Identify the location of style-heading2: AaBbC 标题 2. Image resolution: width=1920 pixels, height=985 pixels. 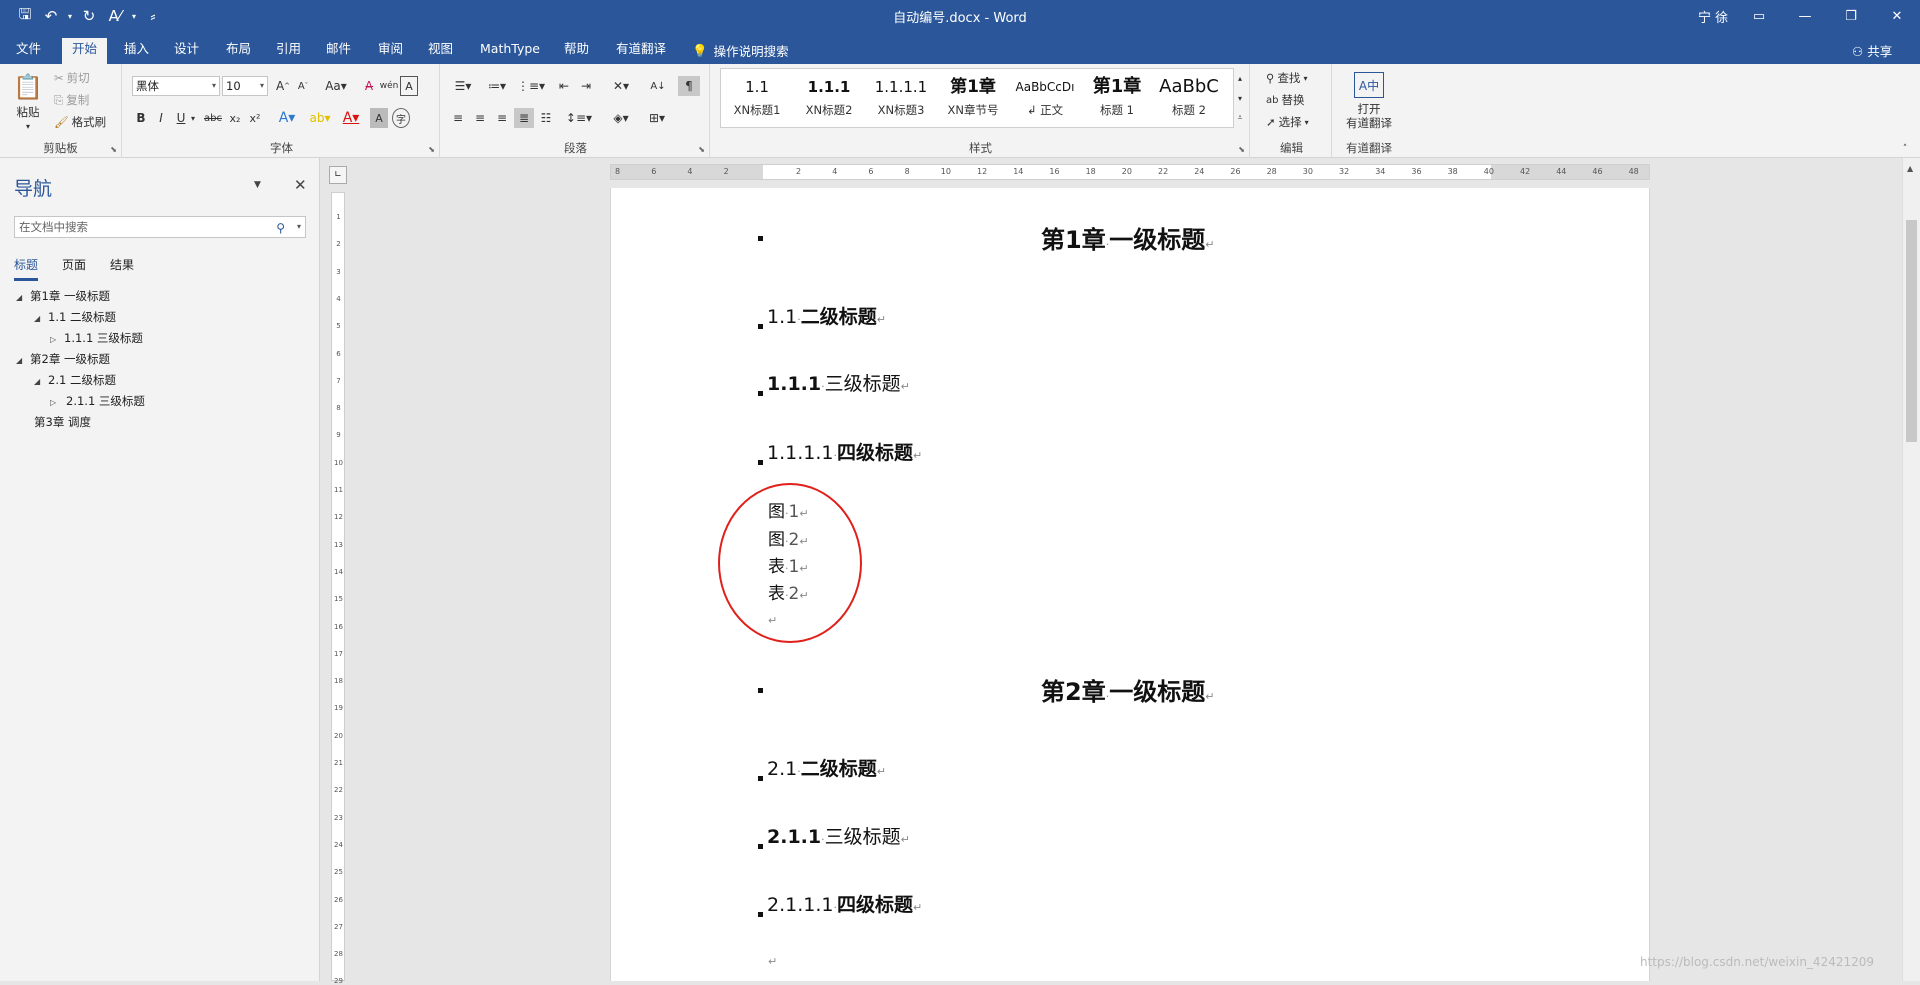
(1189, 100).